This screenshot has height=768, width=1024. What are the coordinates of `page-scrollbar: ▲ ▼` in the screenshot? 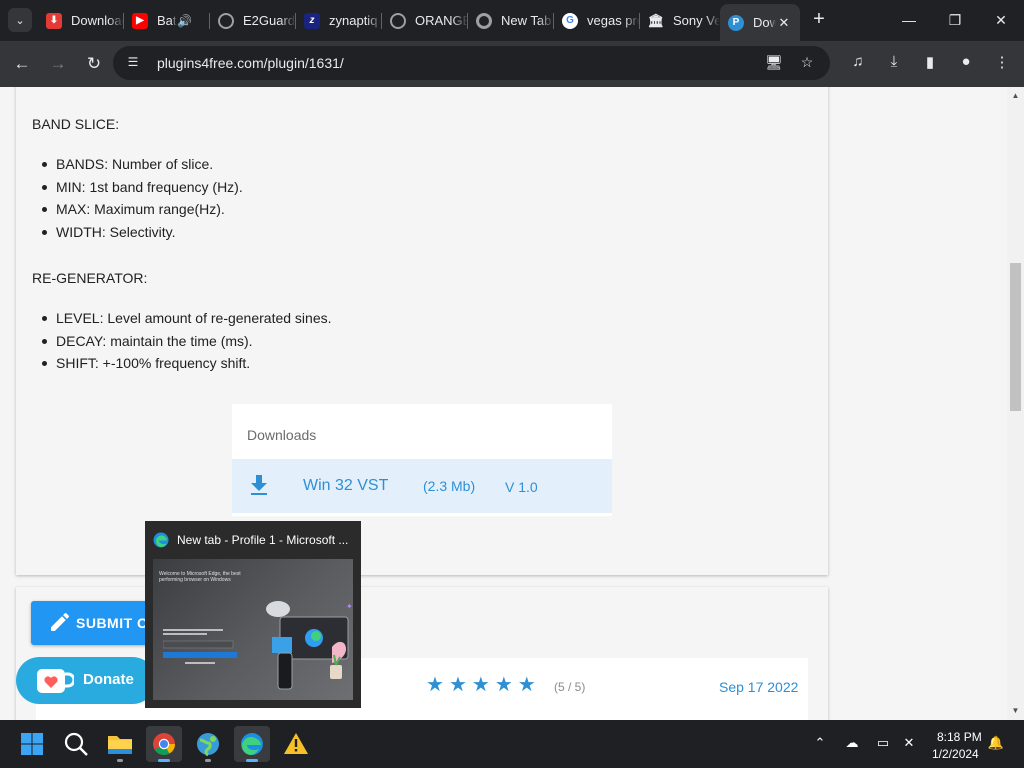 It's located at (1015, 403).